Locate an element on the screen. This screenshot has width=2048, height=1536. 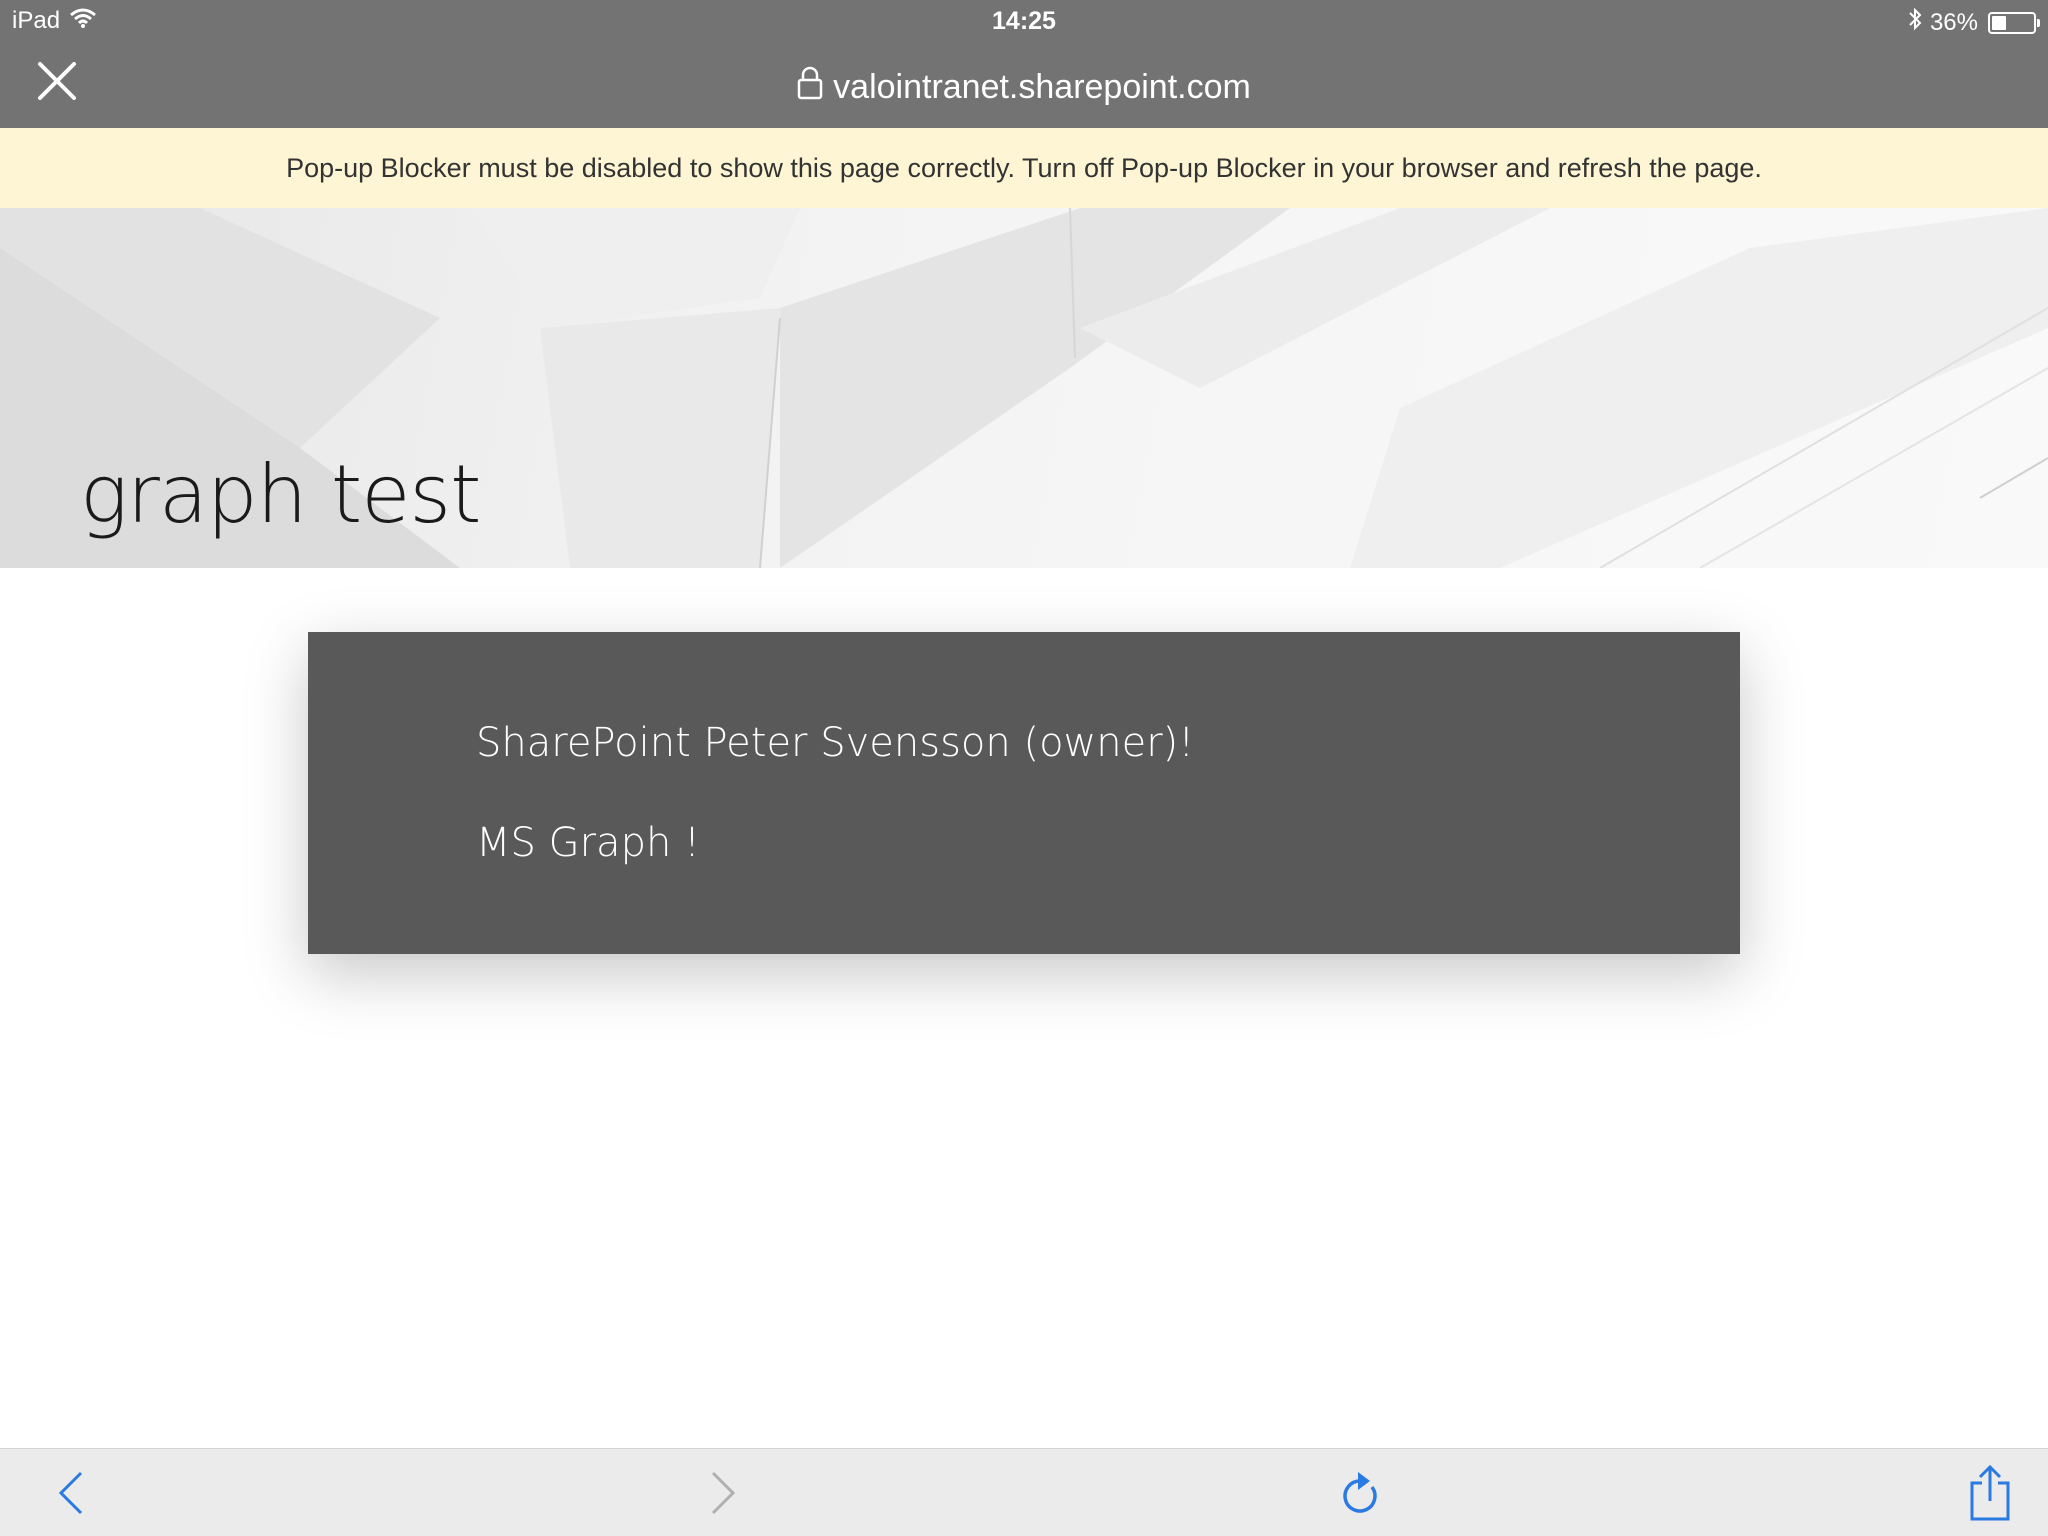
share-icon is located at coordinates (1990, 1493).